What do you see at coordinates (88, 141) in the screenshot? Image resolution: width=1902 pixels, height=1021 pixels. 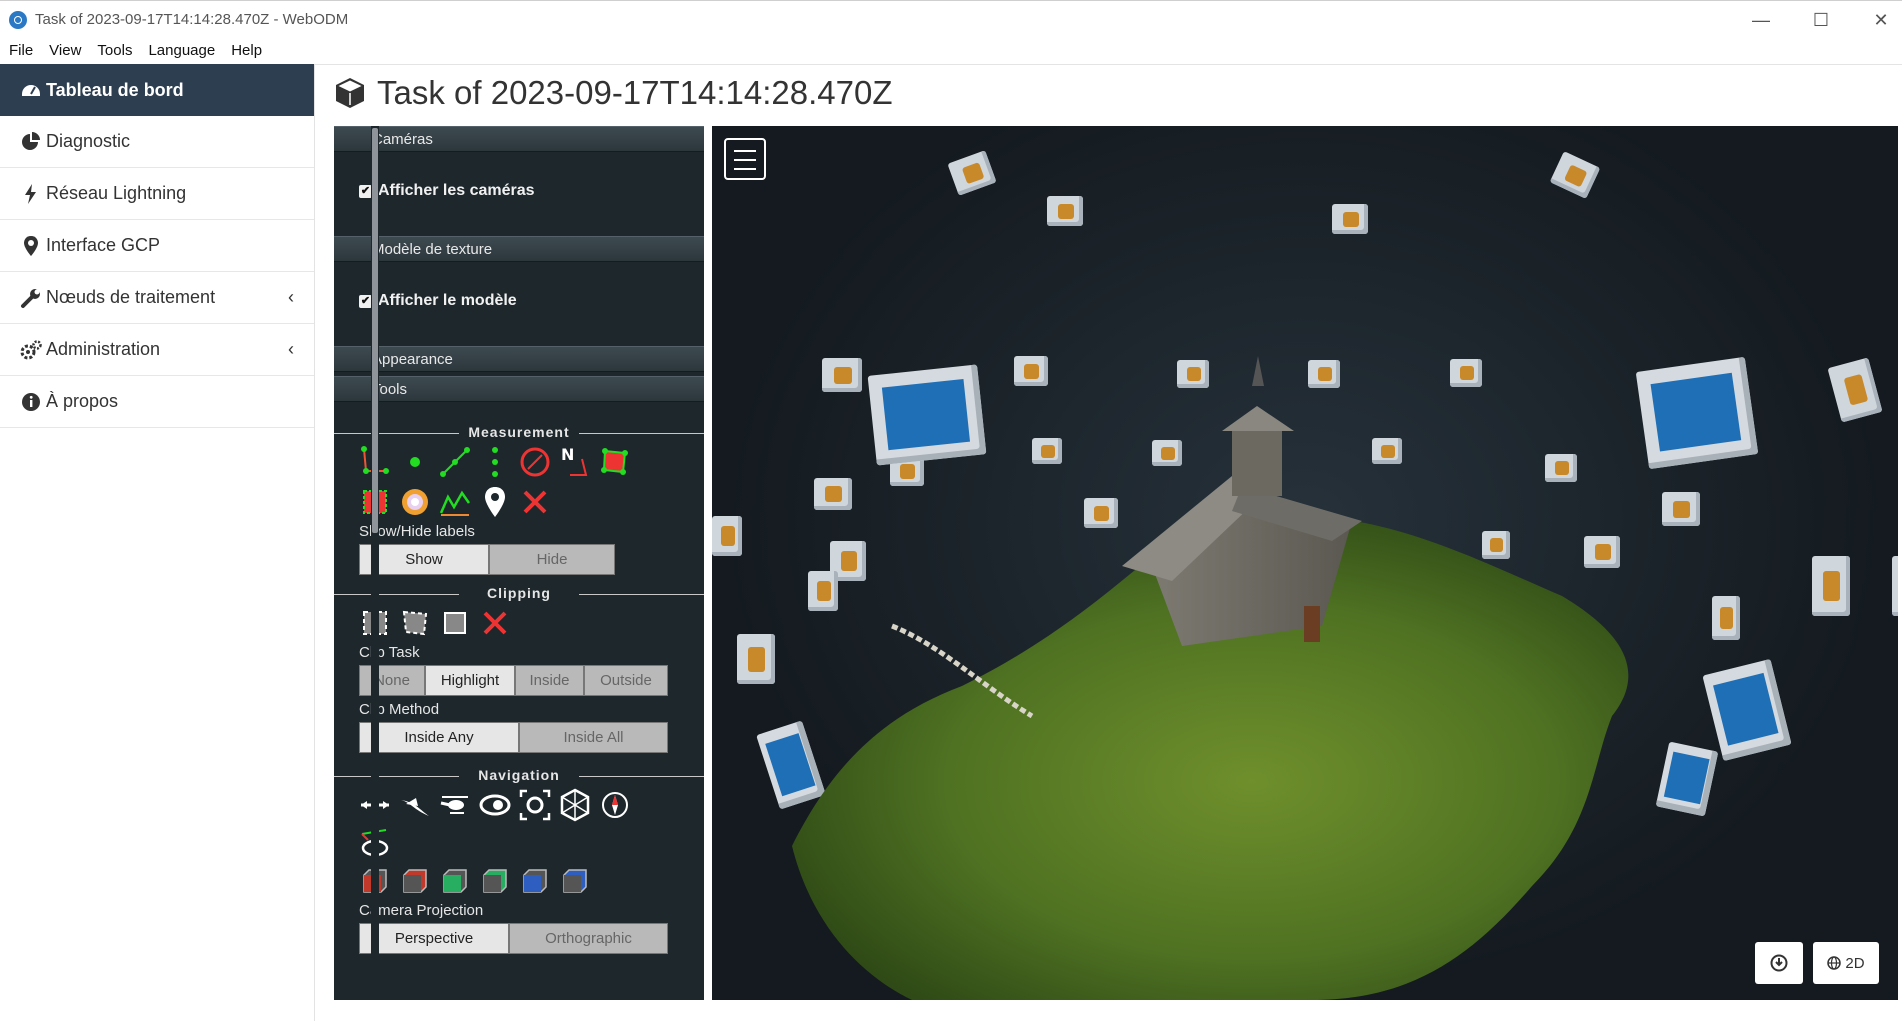 I see `sidebar-item-label: Diagnostic` at bounding box center [88, 141].